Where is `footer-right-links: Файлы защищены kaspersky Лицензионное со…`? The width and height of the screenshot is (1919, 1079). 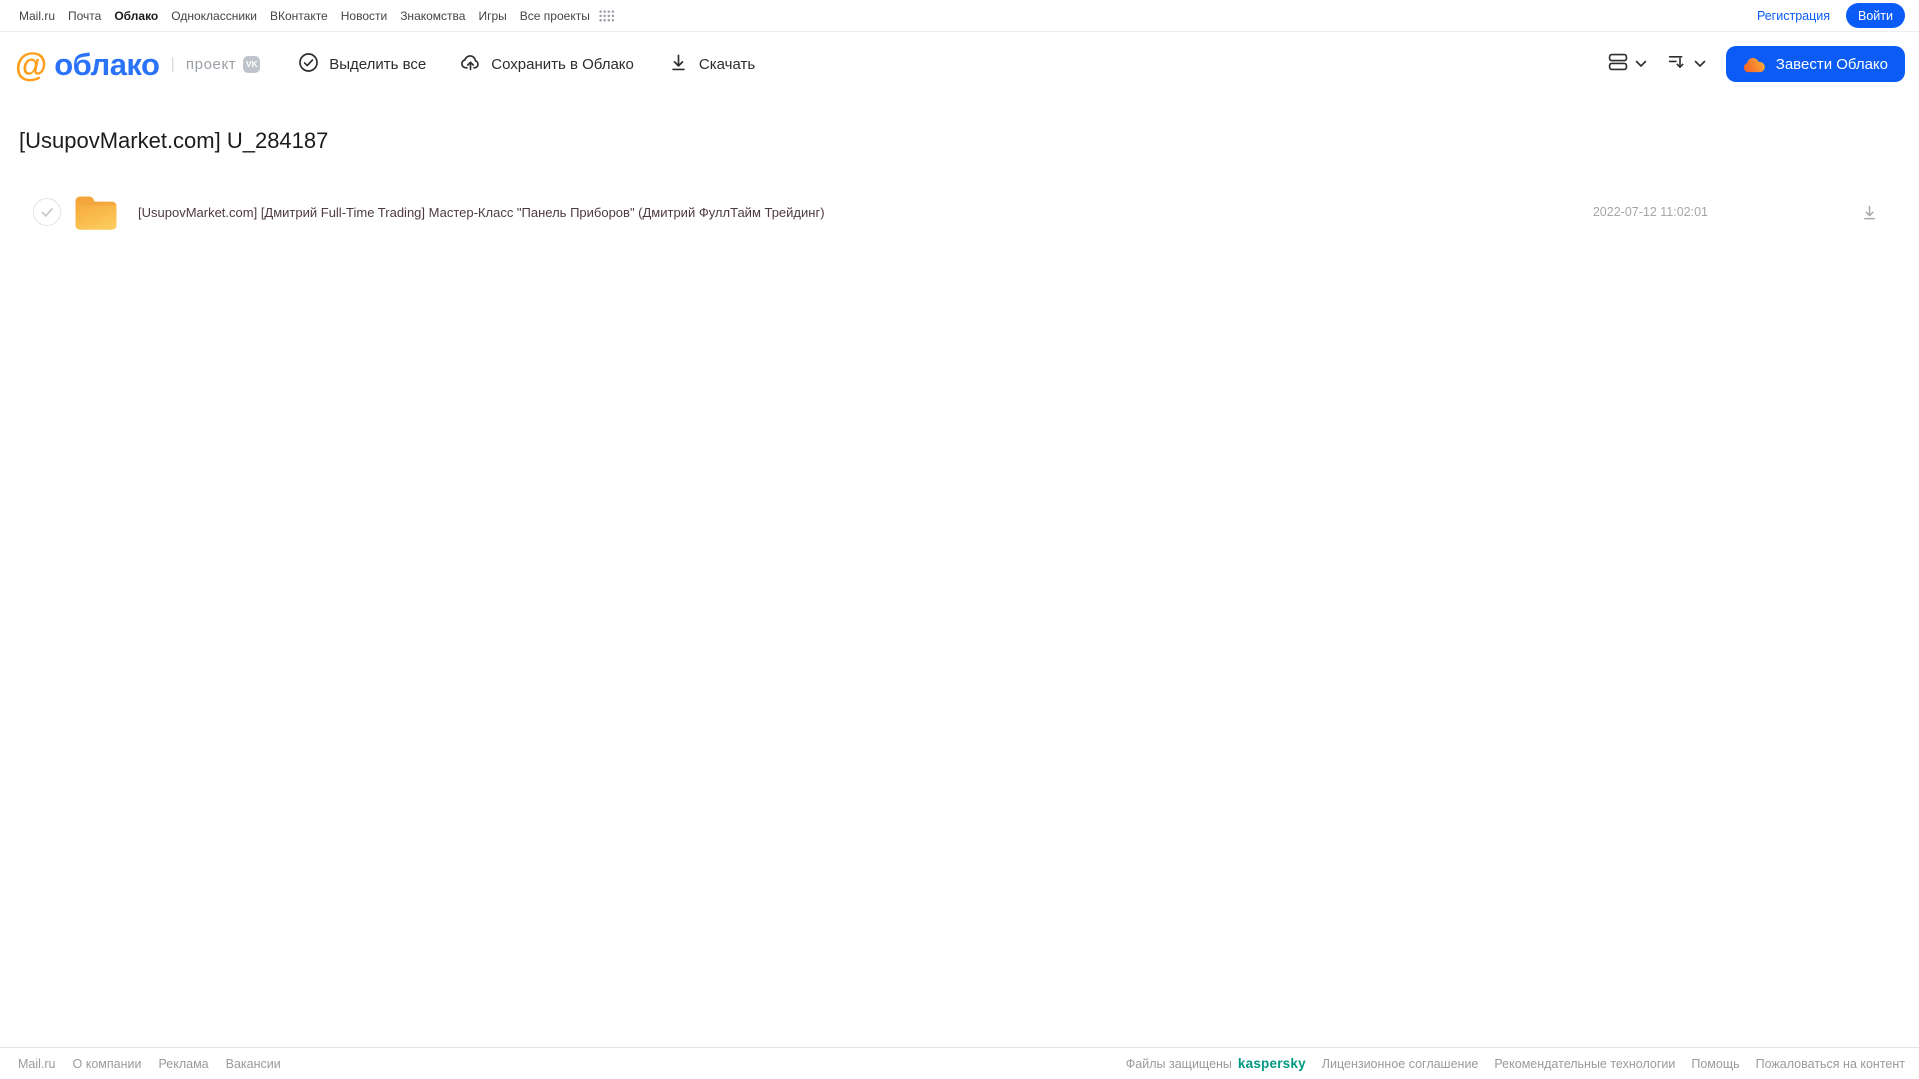
footer-right-links: Файлы защищены kaspersky Лицензионное со… is located at coordinates (1515, 1063).